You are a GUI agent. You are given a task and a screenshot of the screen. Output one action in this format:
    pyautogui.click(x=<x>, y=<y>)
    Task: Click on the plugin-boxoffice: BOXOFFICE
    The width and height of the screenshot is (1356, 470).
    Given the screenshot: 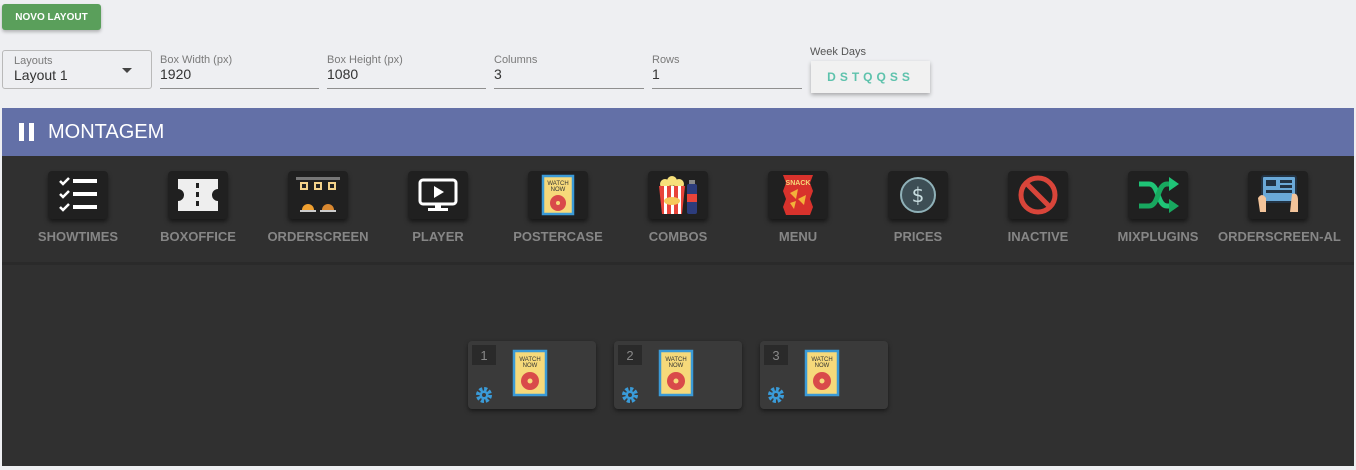 What is the action you would take?
    pyautogui.click(x=198, y=207)
    